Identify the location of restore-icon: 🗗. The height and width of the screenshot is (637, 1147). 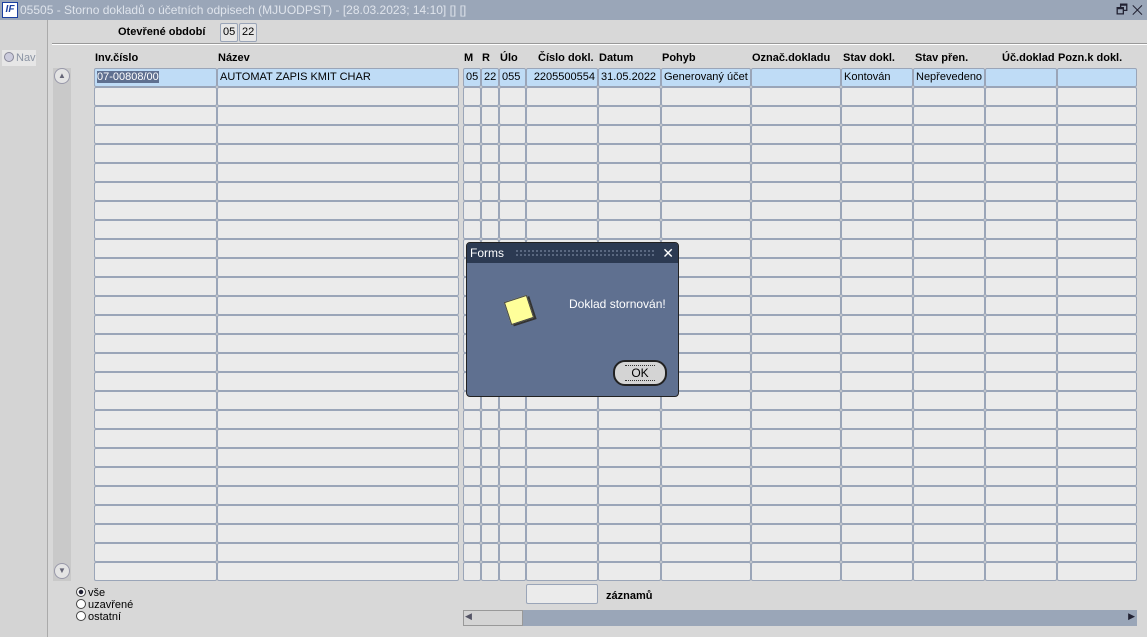
(1122, 9).